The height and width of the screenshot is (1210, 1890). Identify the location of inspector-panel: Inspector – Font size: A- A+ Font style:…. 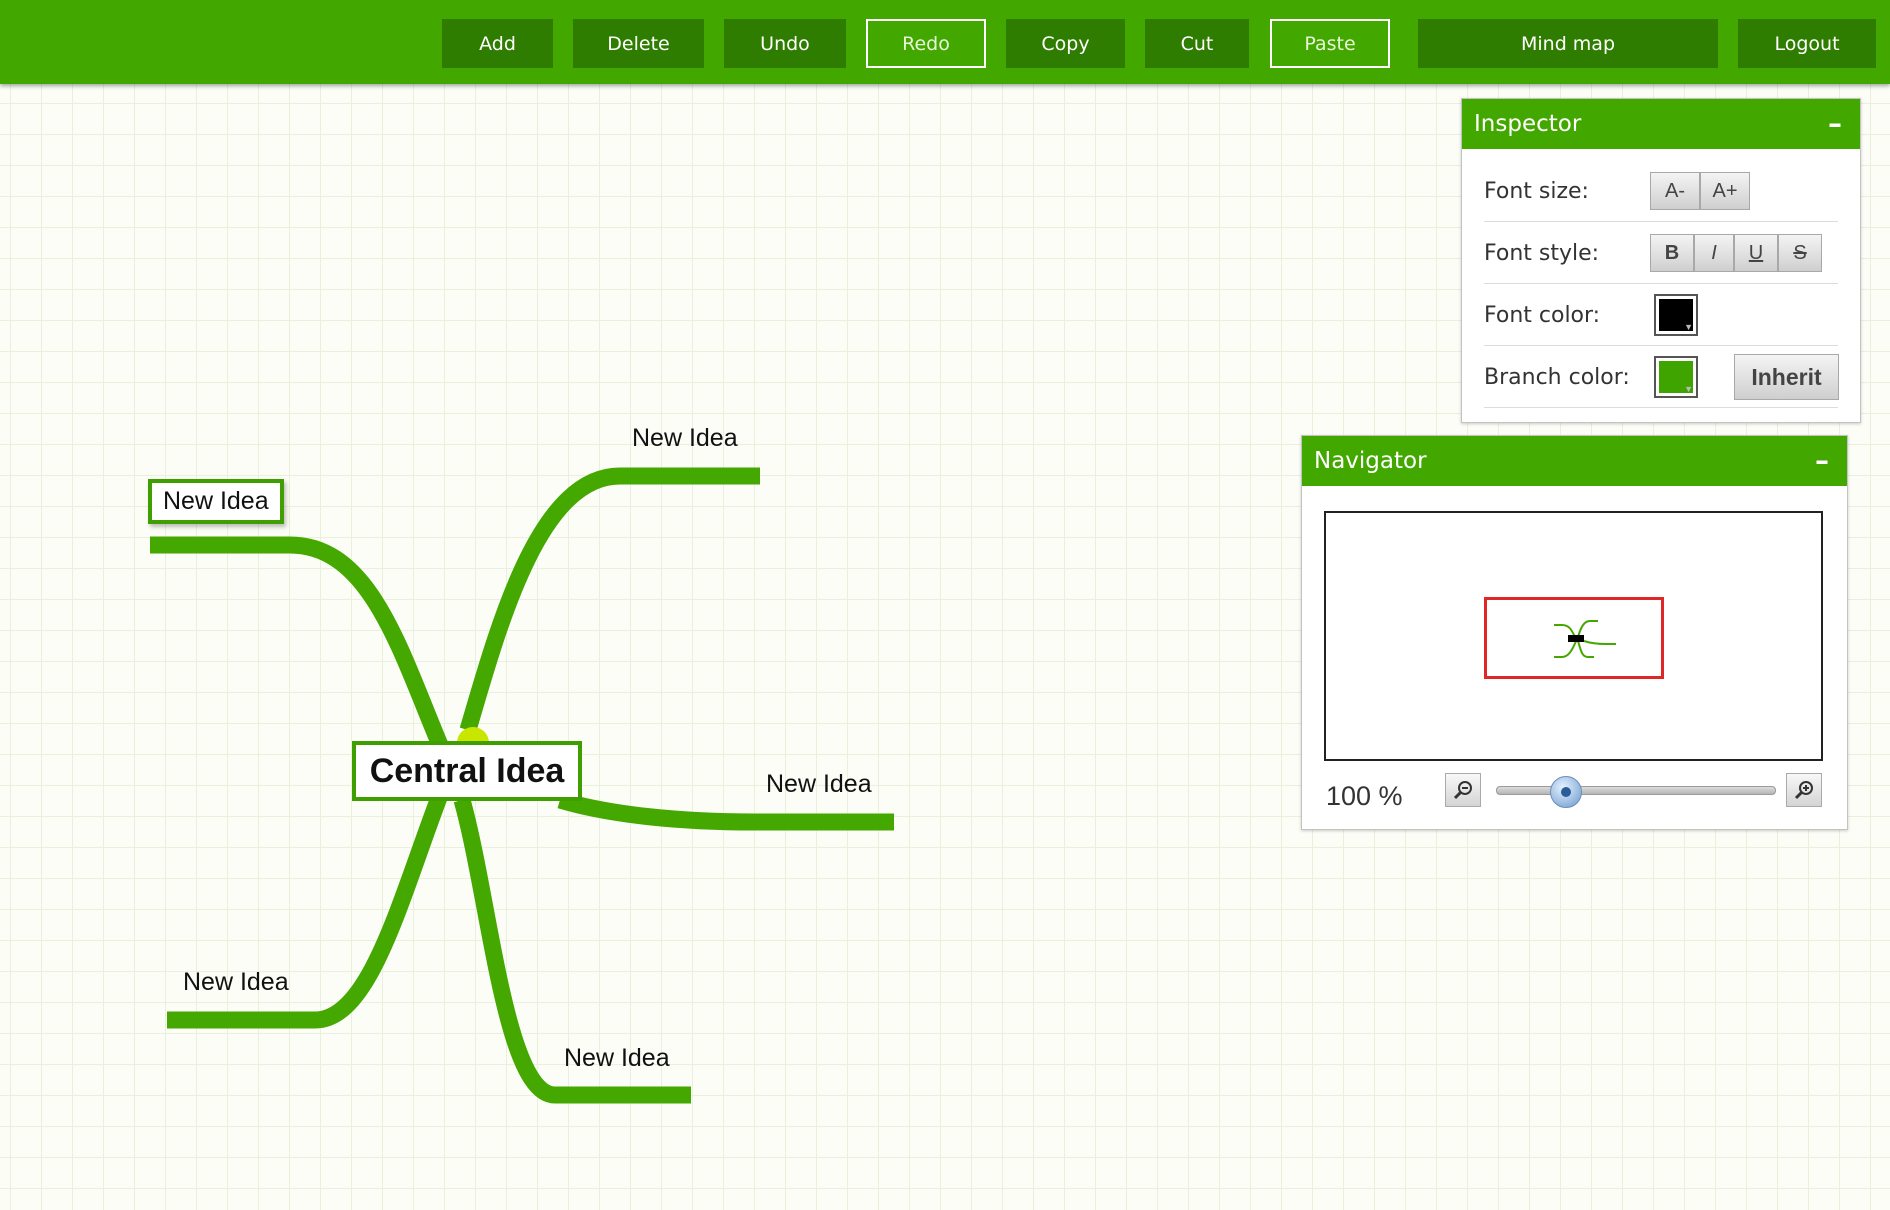
(1661, 260).